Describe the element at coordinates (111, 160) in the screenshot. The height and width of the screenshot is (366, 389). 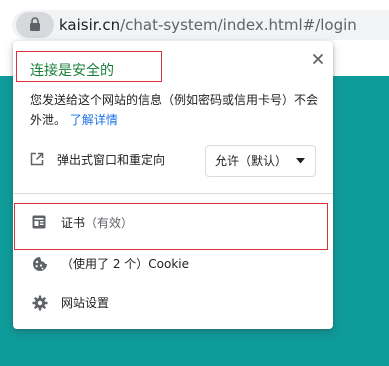
I see `popup-permission-label: 弹出式窗口和重定向` at that location.